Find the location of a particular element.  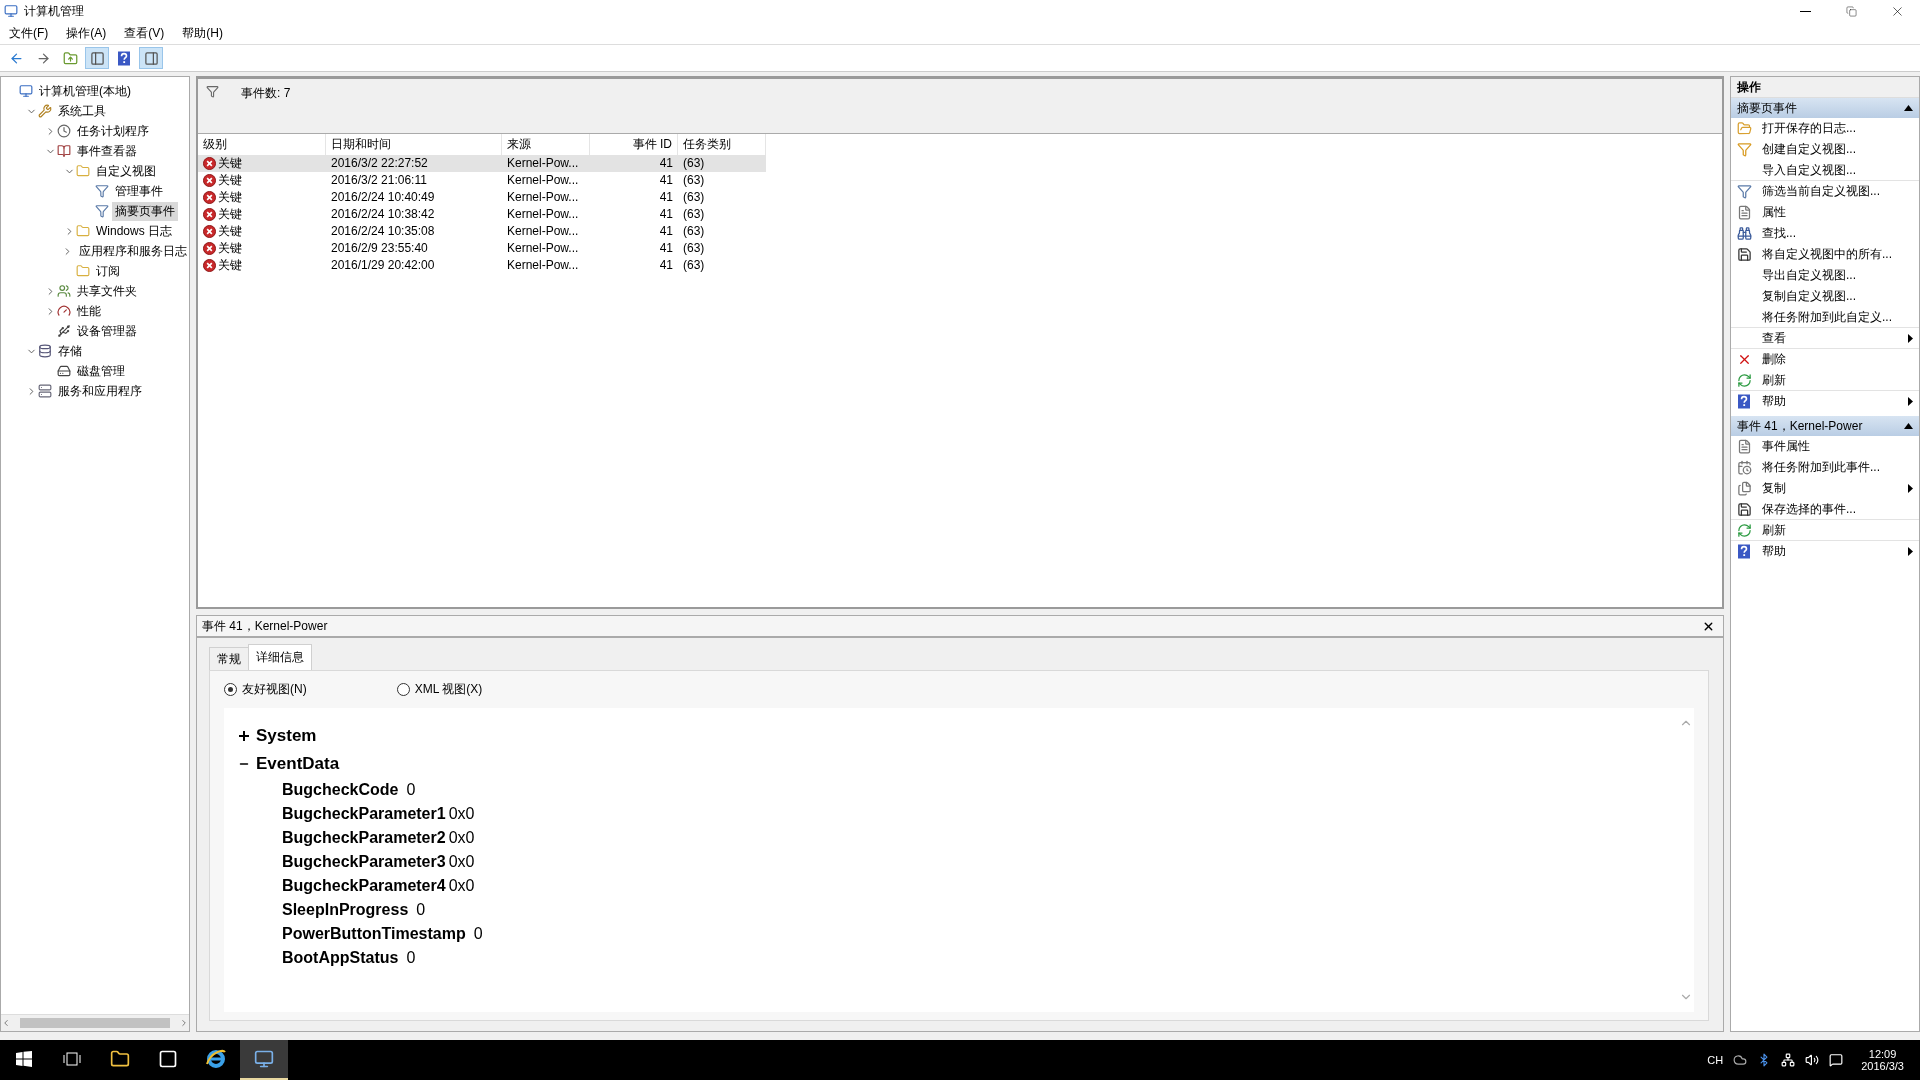

filter-icon is located at coordinates (102, 211).